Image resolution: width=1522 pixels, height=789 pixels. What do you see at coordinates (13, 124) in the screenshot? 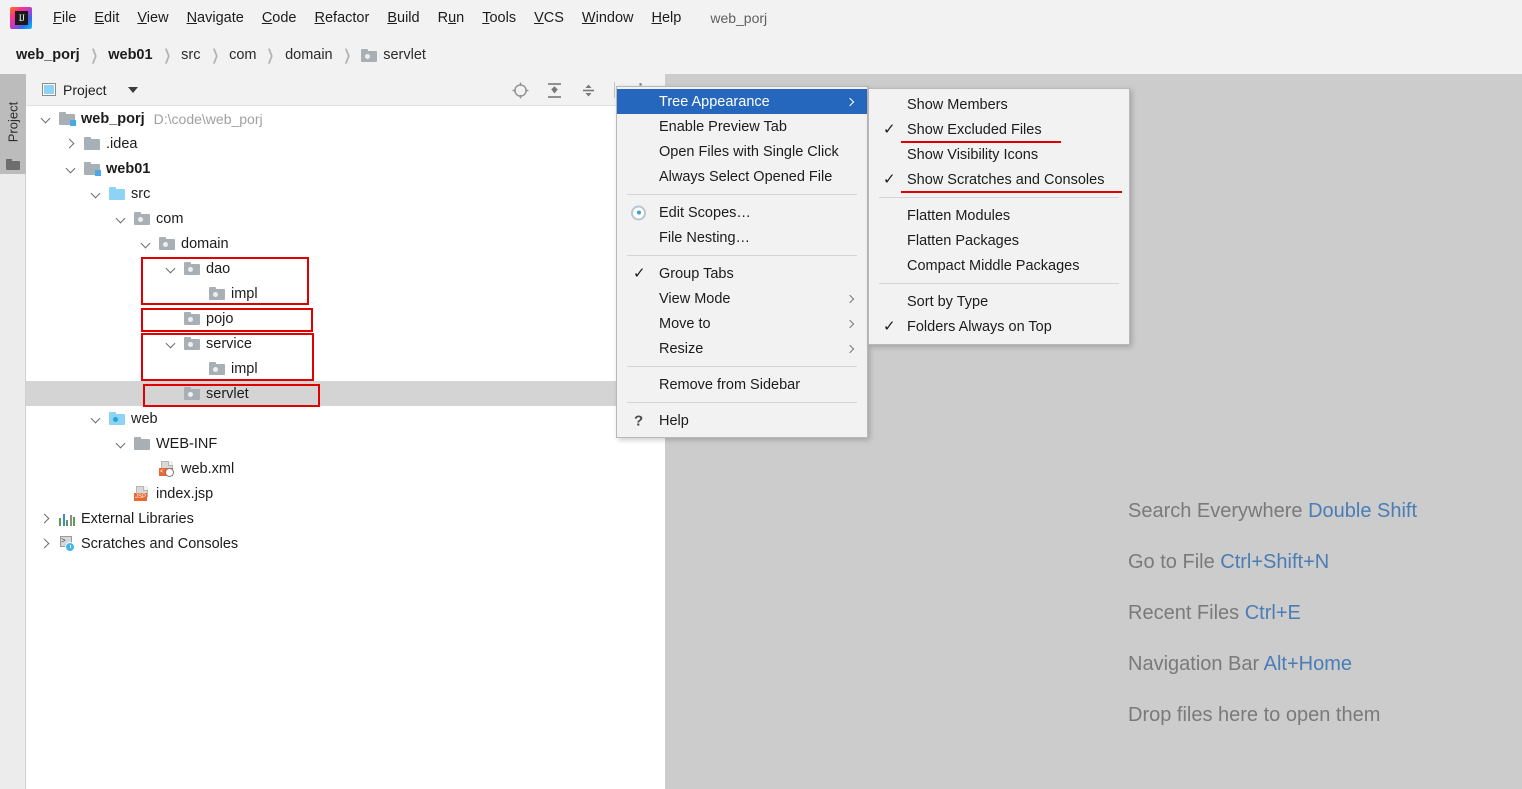
I see `sidebar-item-project: Project` at bounding box center [13, 124].